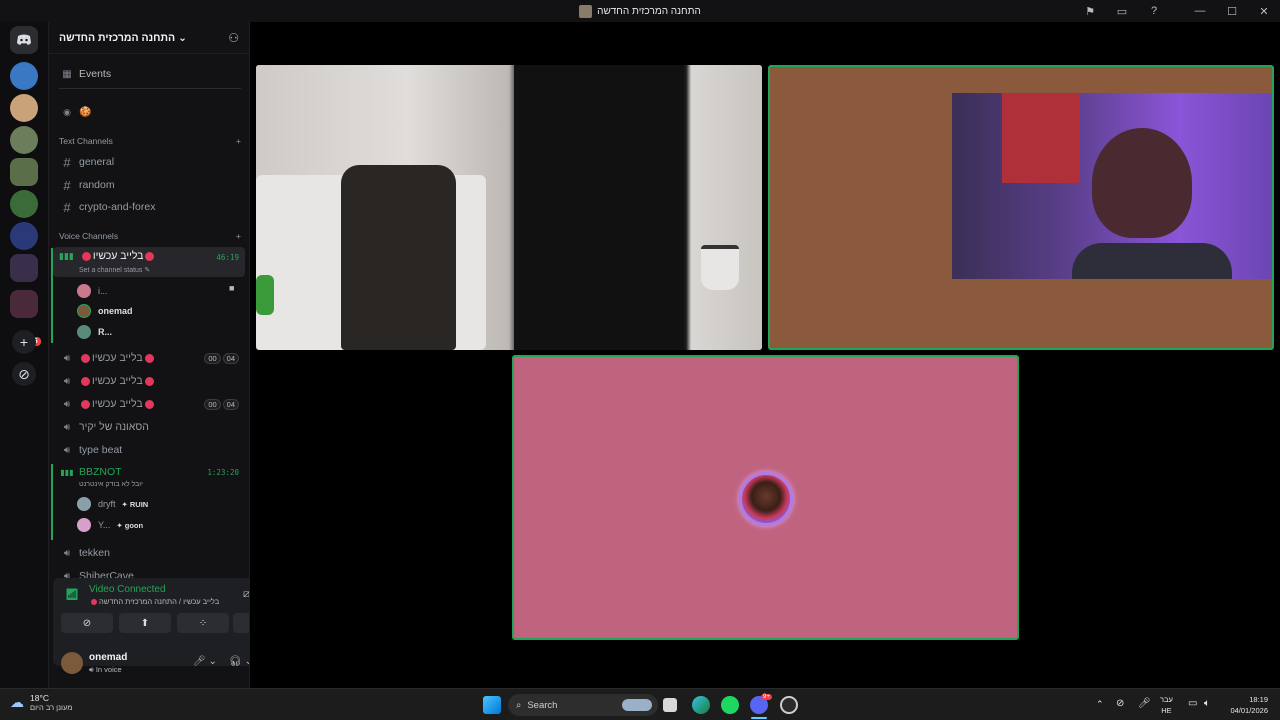 The height and width of the screenshot is (720, 1280). Describe the element at coordinates (1154, 11) in the screenshot. I see `help-icon: ?` at that location.